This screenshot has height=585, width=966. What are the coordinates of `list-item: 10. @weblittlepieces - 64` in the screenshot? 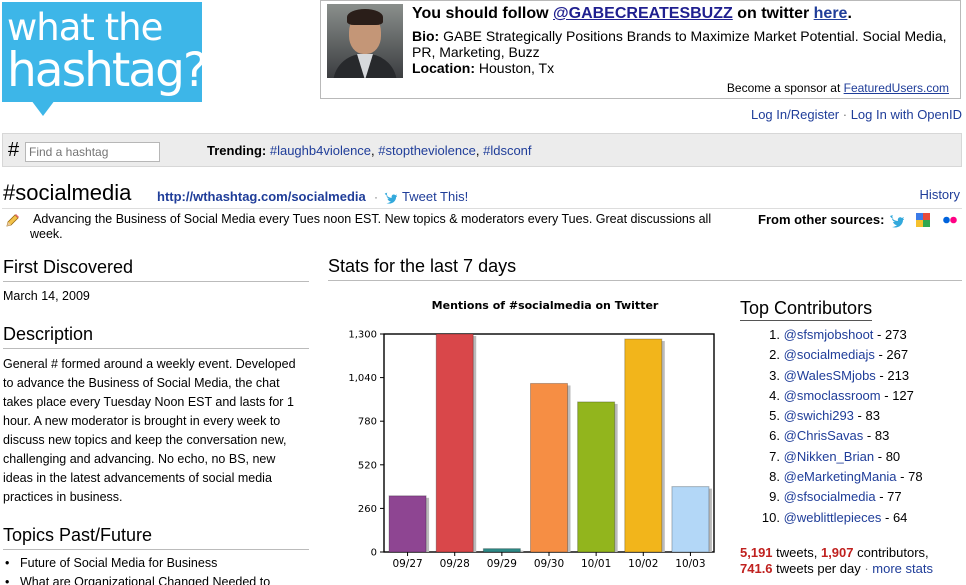 It's located at (834, 517).